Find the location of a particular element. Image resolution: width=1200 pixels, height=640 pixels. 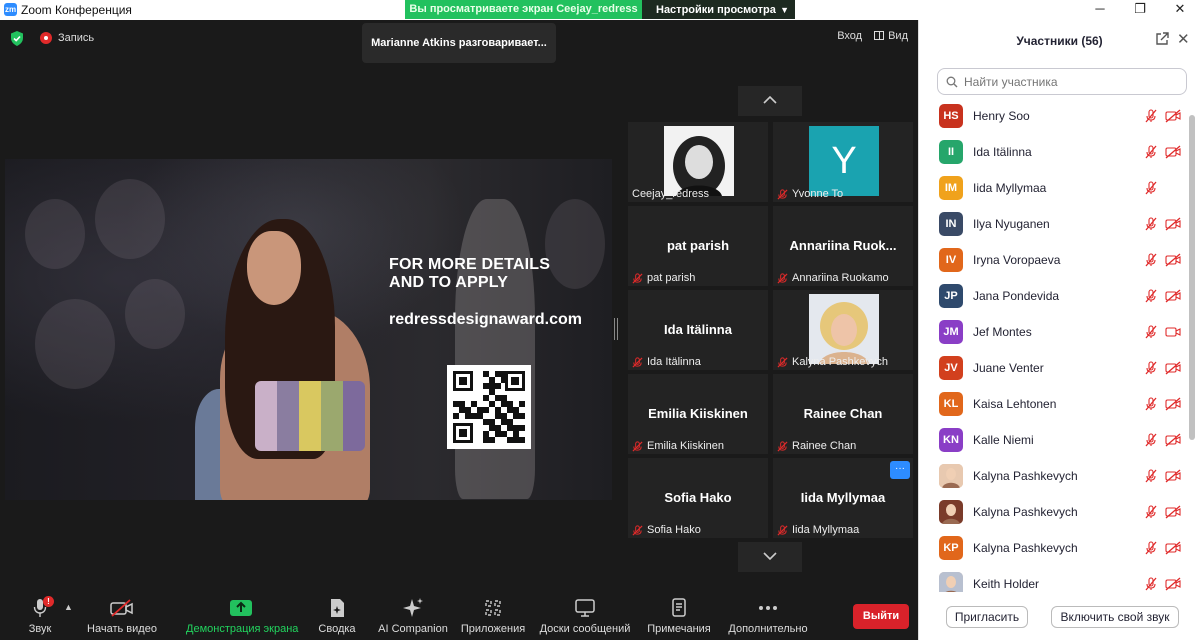

apps-button: Приложения is located at coordinates (493, 616).